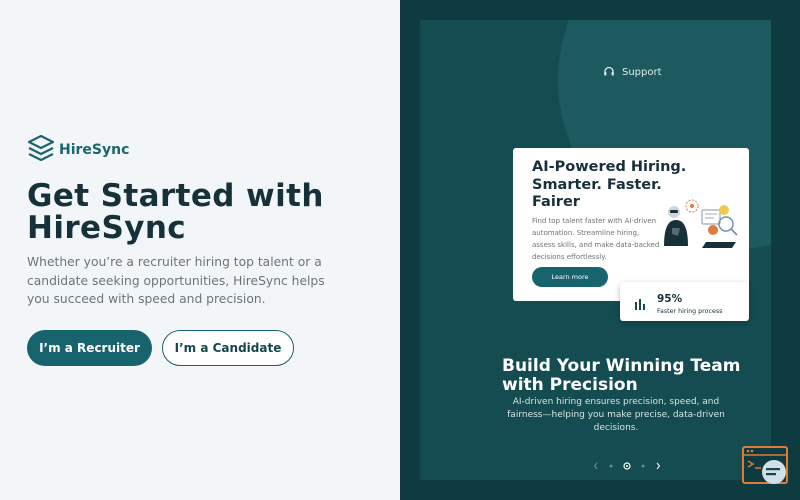 Image resolution: width=800 pixels, height=500 pixels. What do you see at coordinates (690, 311) in the screenshot?
I see `stat-label: Faster hiring process` at bounding box center [690, 311].